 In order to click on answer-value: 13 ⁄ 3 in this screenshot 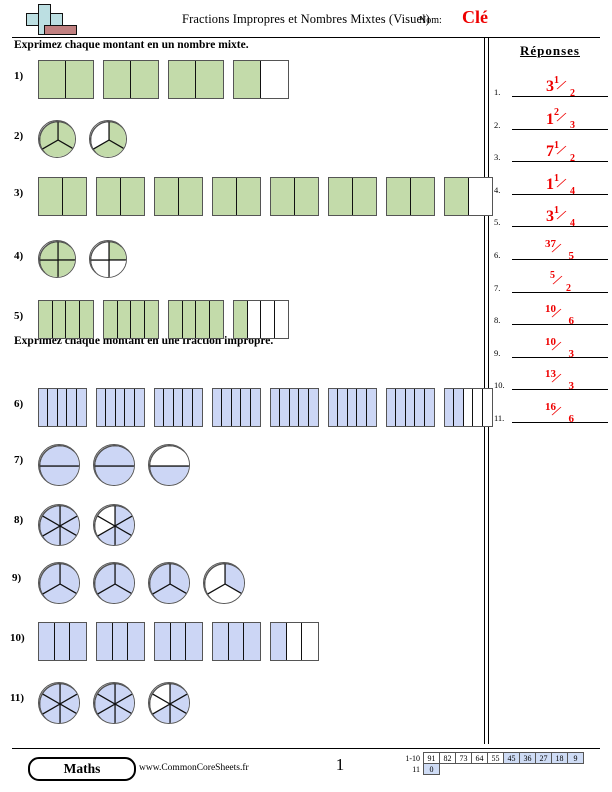, I will do `click(560, 380)`.